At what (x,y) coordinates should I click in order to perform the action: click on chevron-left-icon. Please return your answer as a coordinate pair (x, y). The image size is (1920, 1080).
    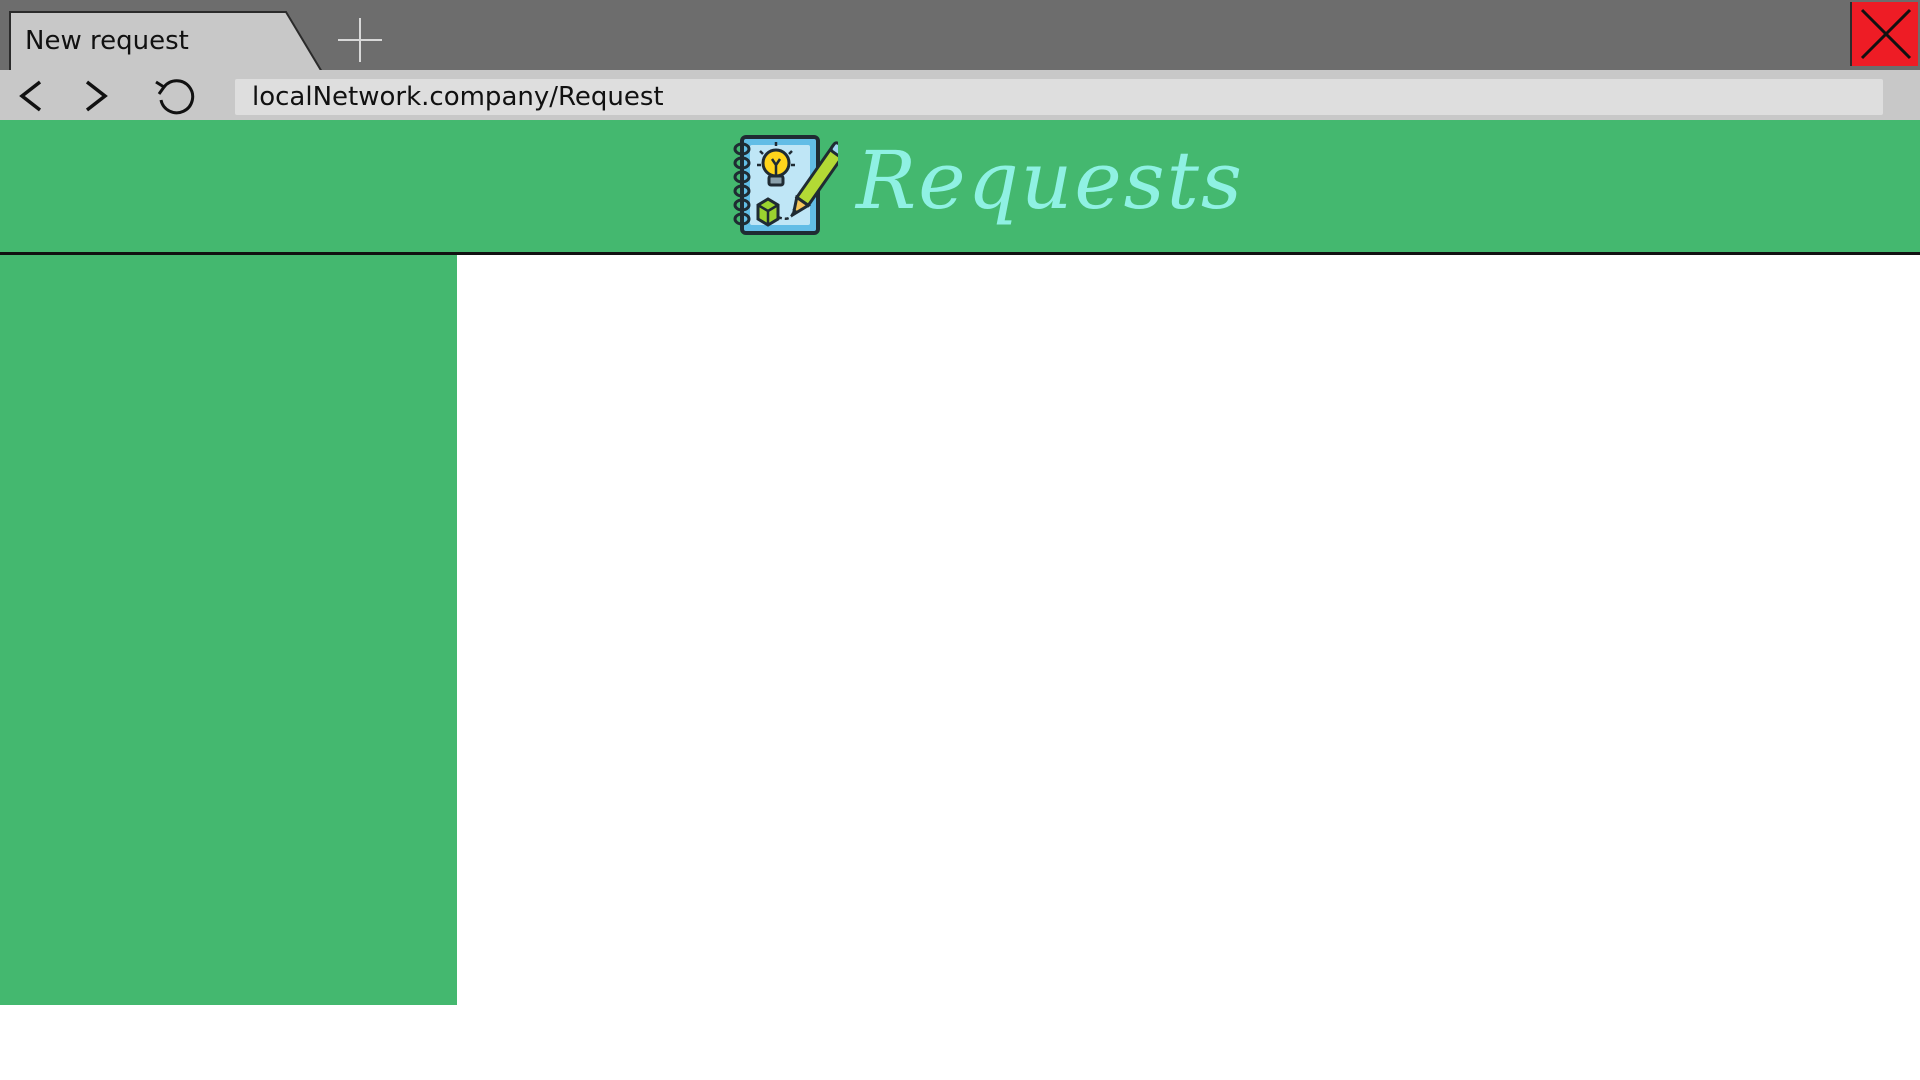
    Looking at the image, I should click on (30, 96).